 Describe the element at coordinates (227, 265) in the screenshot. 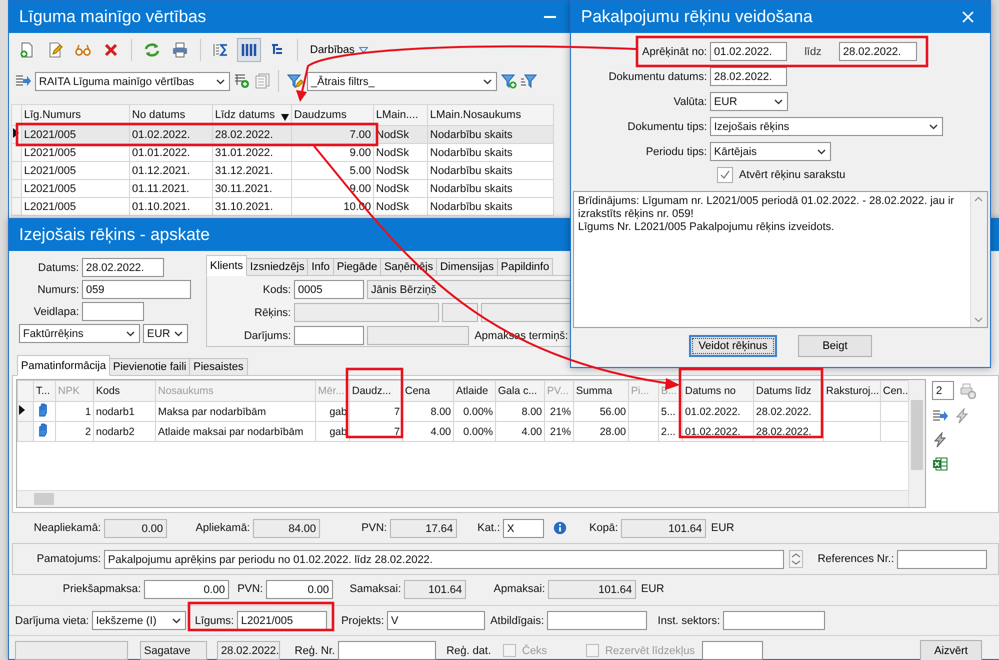

I see `tab: Klients` at that location.